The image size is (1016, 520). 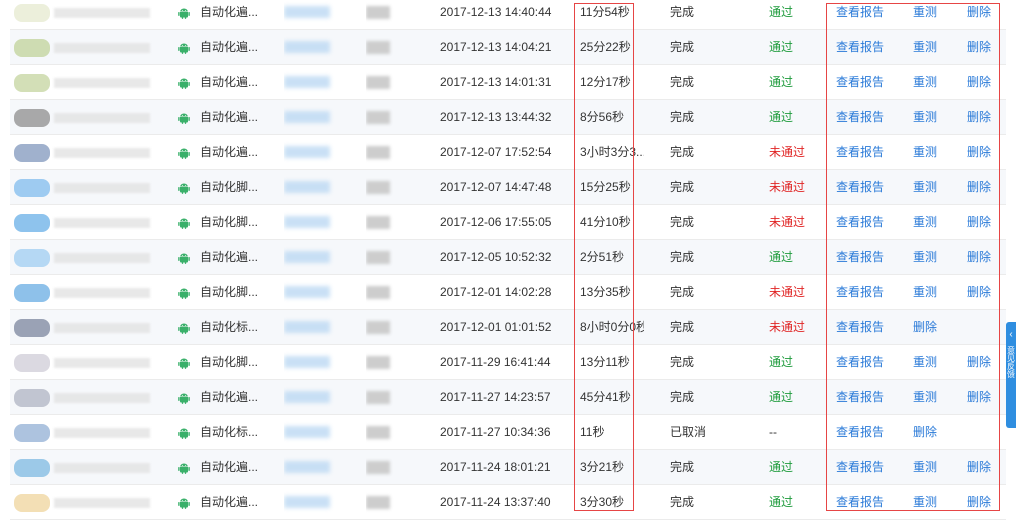 I want to click on duration: 3分30秒, so click(x=602, y=502).